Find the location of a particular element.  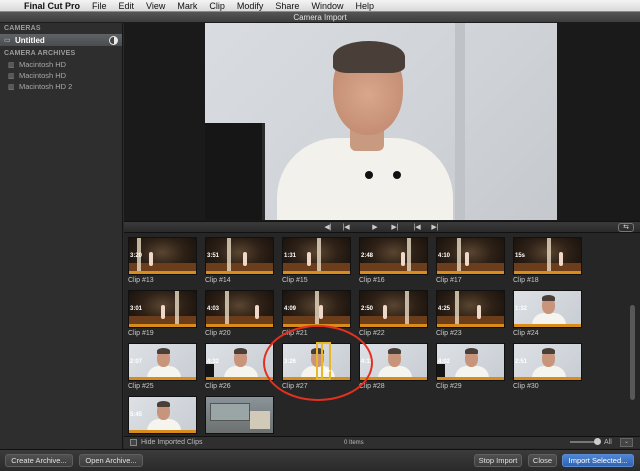

clip-duration: 4:03 is located at coordinates (213, 309).